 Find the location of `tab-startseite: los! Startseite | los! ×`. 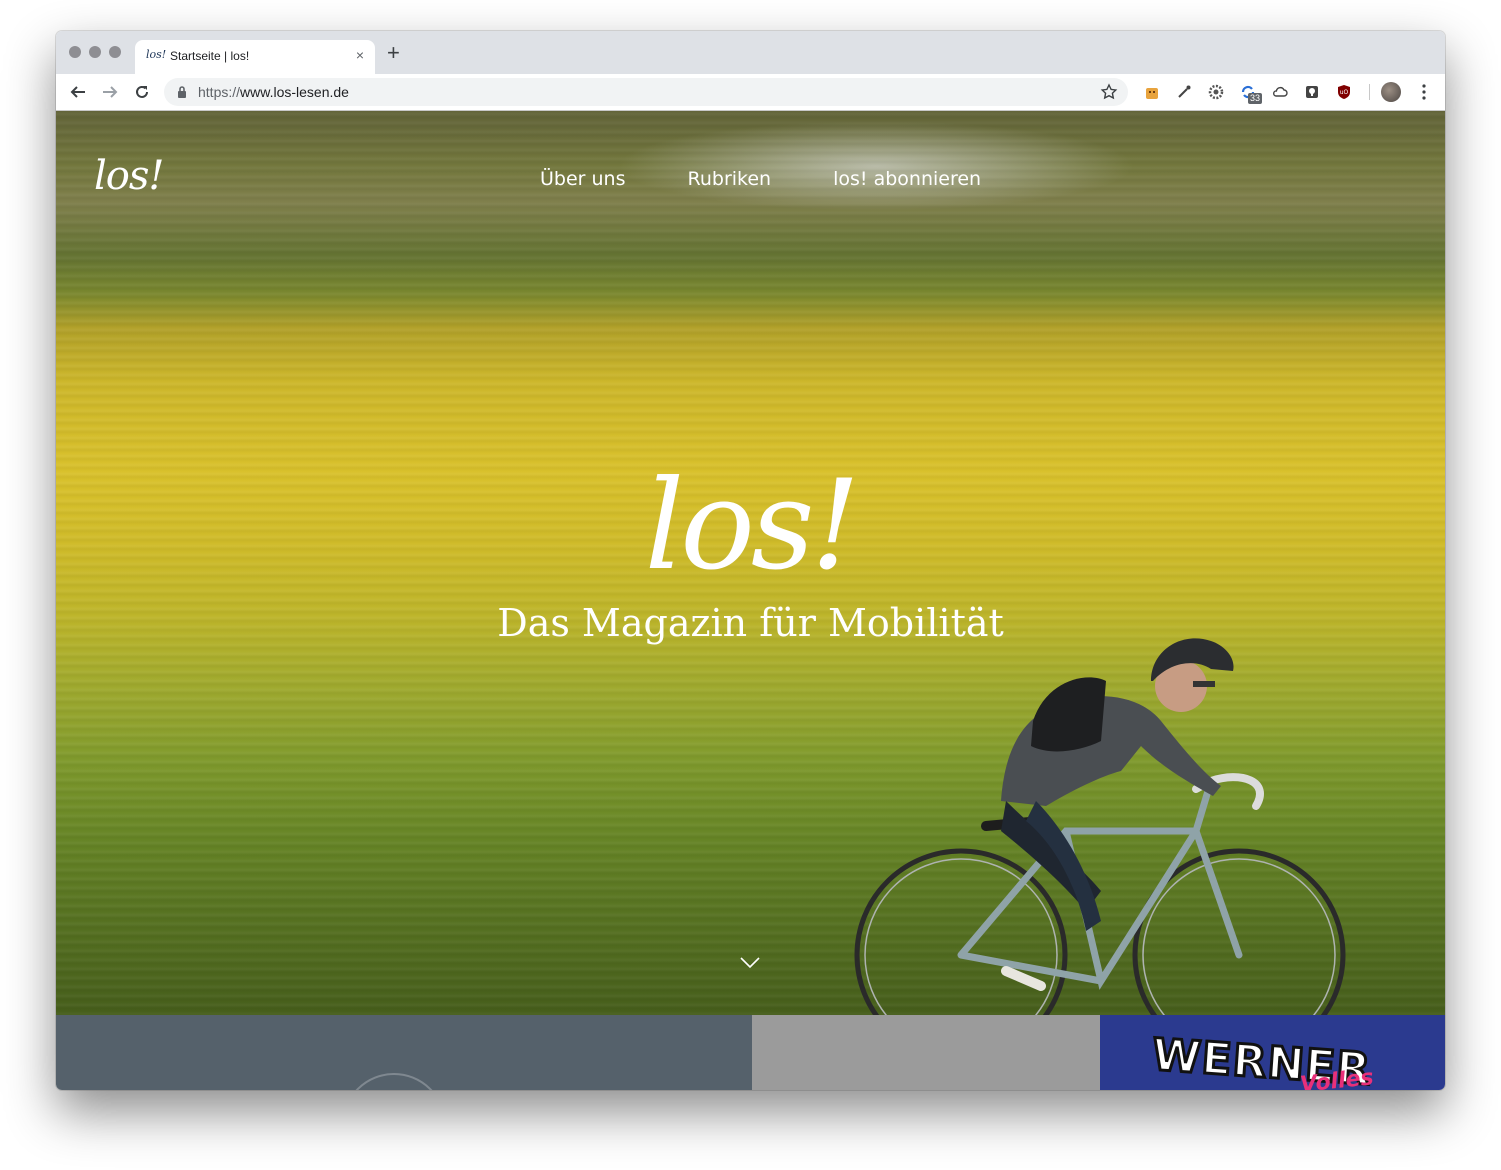

tab-startseite: los! Startseite | los! × is located at coordinates (255, 57).